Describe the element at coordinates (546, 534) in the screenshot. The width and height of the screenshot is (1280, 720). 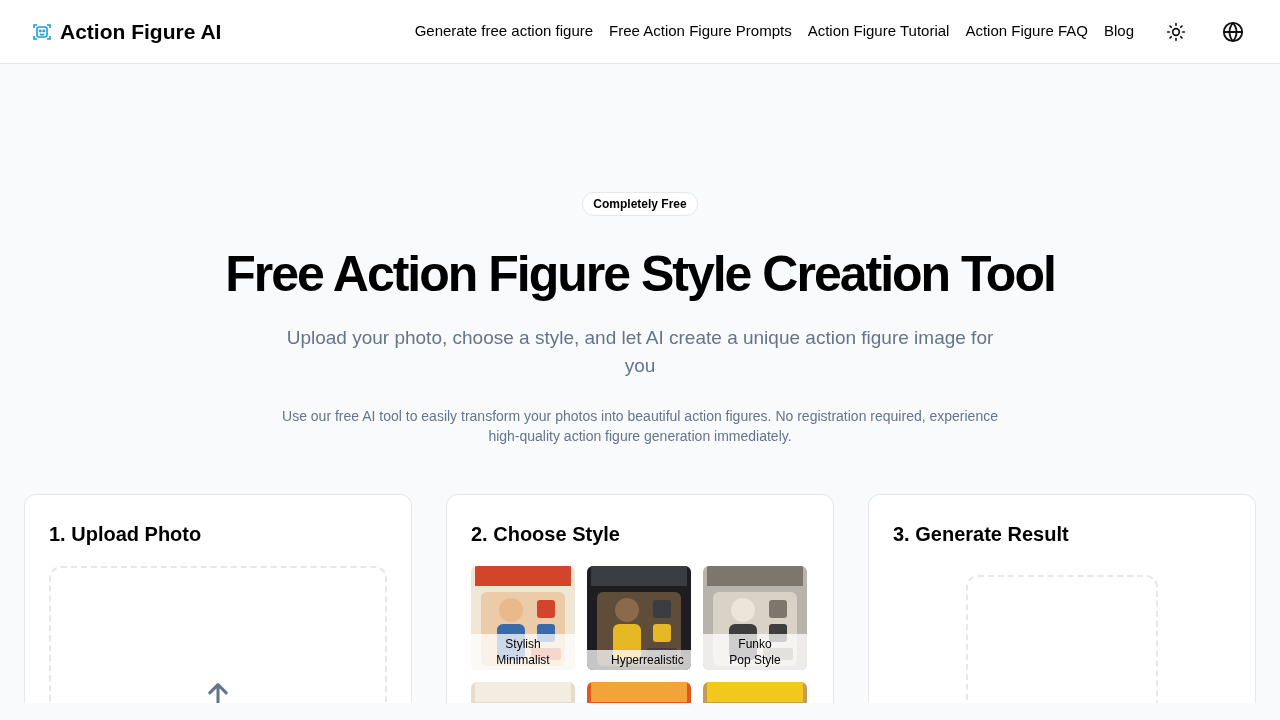
I see `step-title: 2. Choose Style` at that location.